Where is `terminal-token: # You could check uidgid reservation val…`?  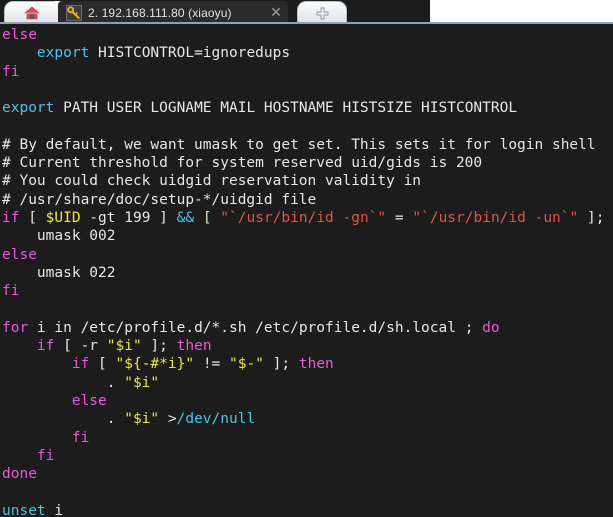 terminal-token: # You could check uidgid reservation val… is located at coordinates (212, 181).